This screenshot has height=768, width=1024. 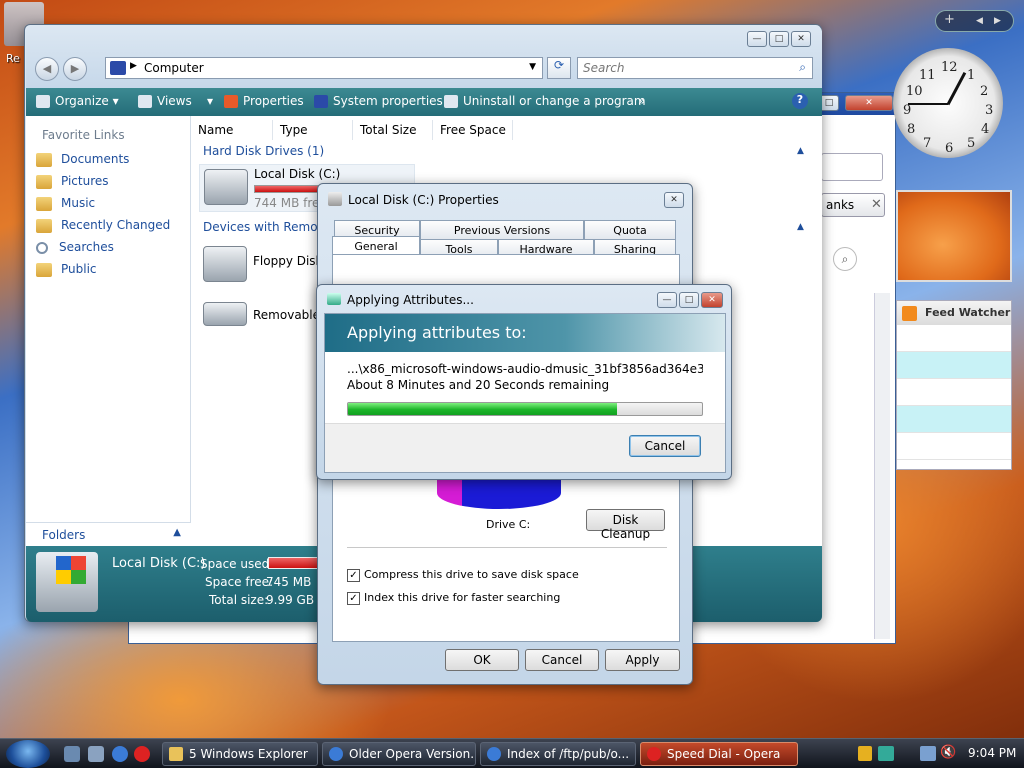 I want to click on refresh-button: ⟳, so click(x=559, y=68).